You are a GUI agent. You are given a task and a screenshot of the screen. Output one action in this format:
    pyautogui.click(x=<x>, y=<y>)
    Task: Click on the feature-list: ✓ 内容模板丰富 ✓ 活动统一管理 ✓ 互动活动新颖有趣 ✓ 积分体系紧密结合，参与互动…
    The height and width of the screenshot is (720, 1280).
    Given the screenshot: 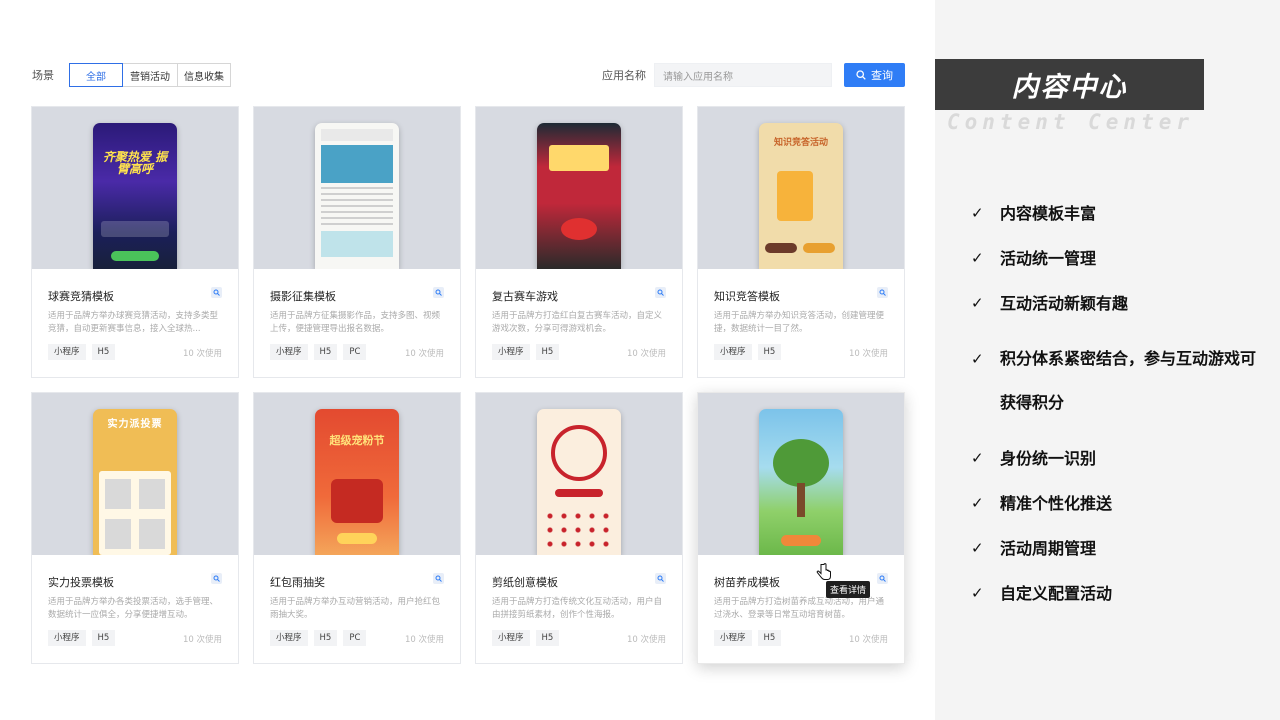 What is the action you would take?
    pyautogui.click(x=1121, y=403)
    